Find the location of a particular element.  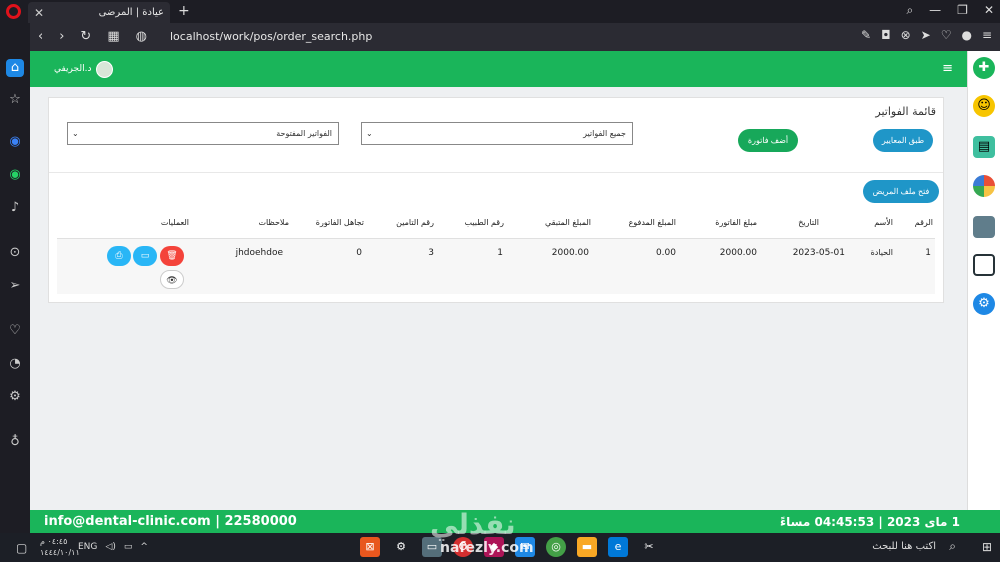

forward-icon: › is located at coordinates (61, 36).